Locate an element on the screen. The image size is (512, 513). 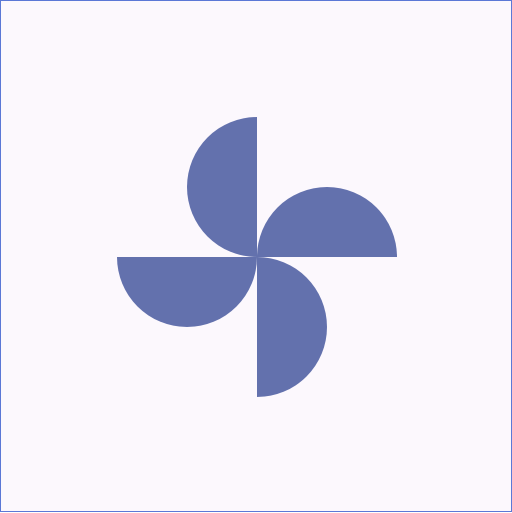
pinwheel-blade-bottom is located at coordinates (292, 327).